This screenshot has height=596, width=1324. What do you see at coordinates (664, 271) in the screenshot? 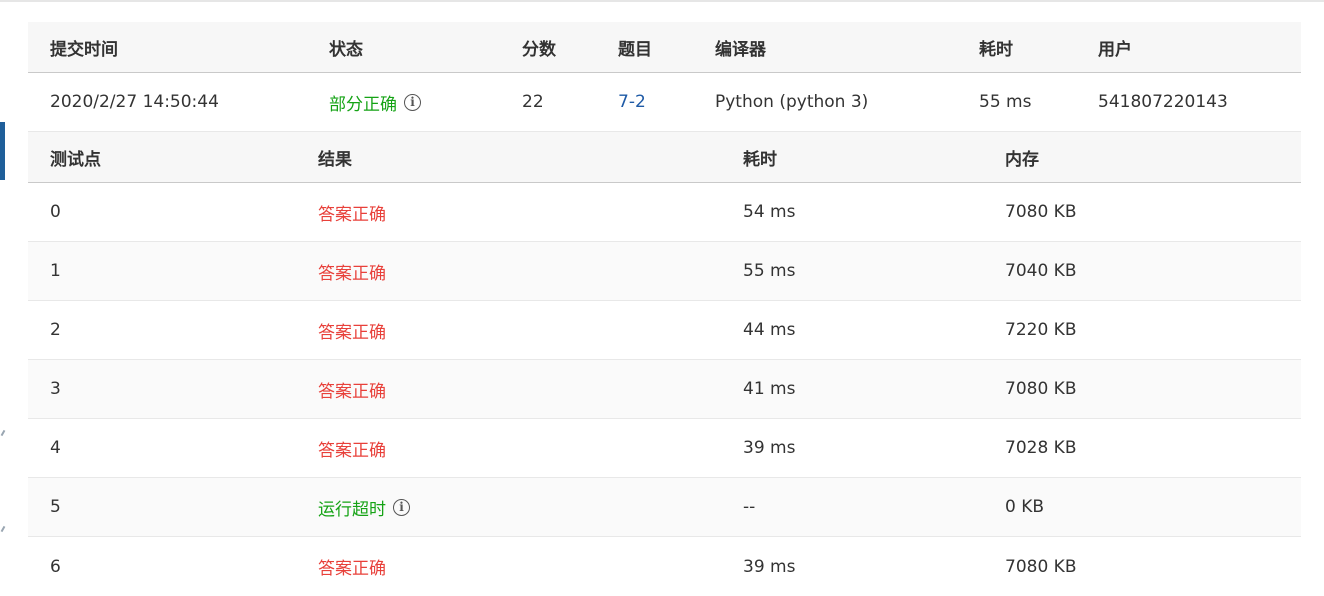
I see `table-row: 1 答案正确 55 ms 7040 KB` at bounding box center [664, 271].